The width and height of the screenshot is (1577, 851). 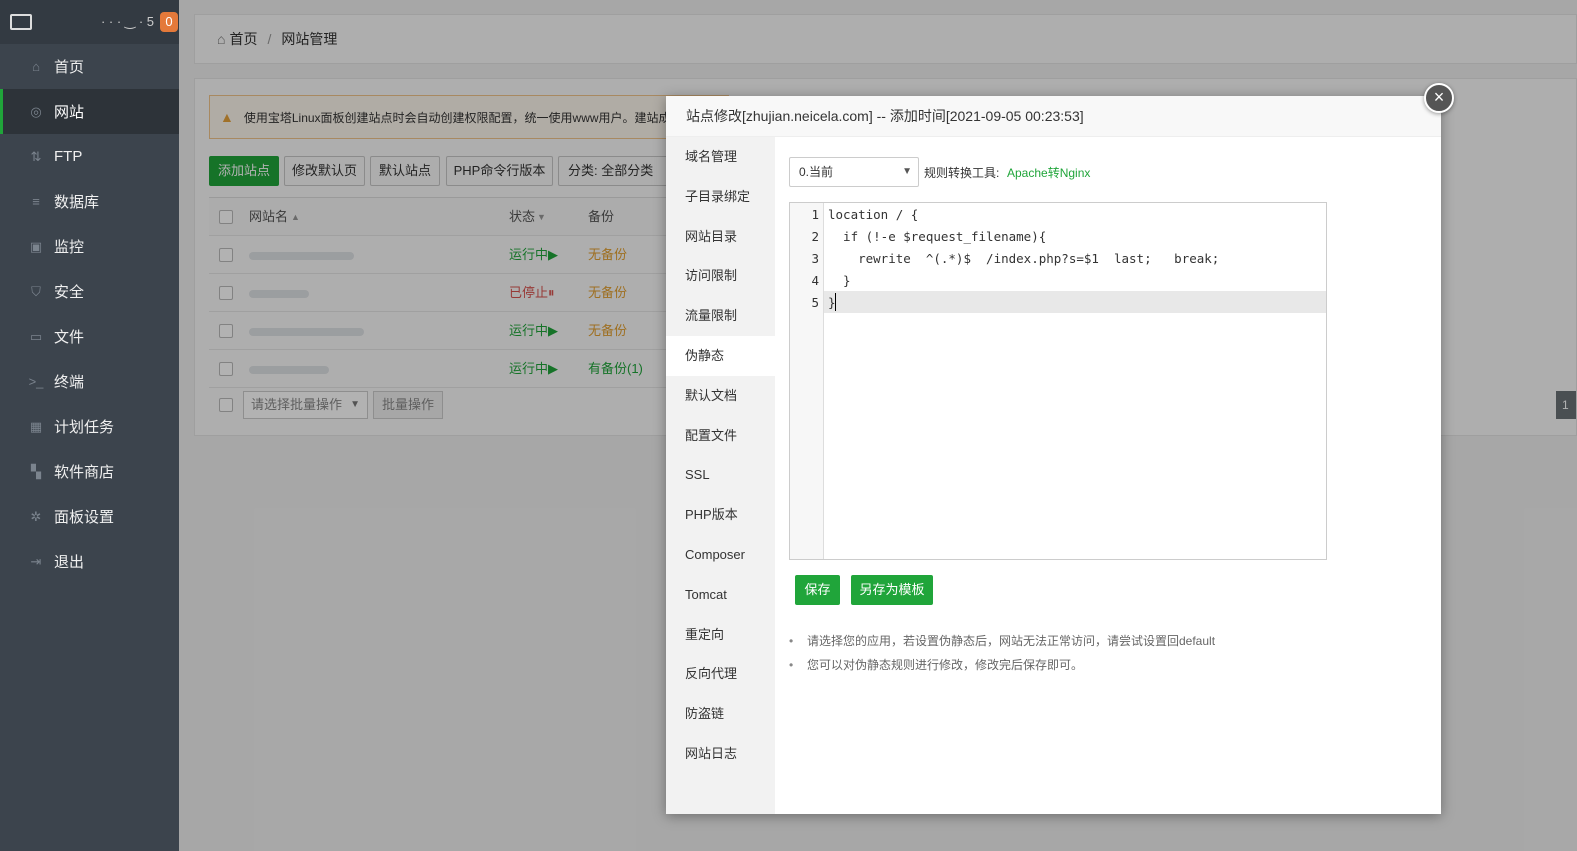 I want to click on code-line: if (!-e $request_filename){, so click(x=1075, y=237).